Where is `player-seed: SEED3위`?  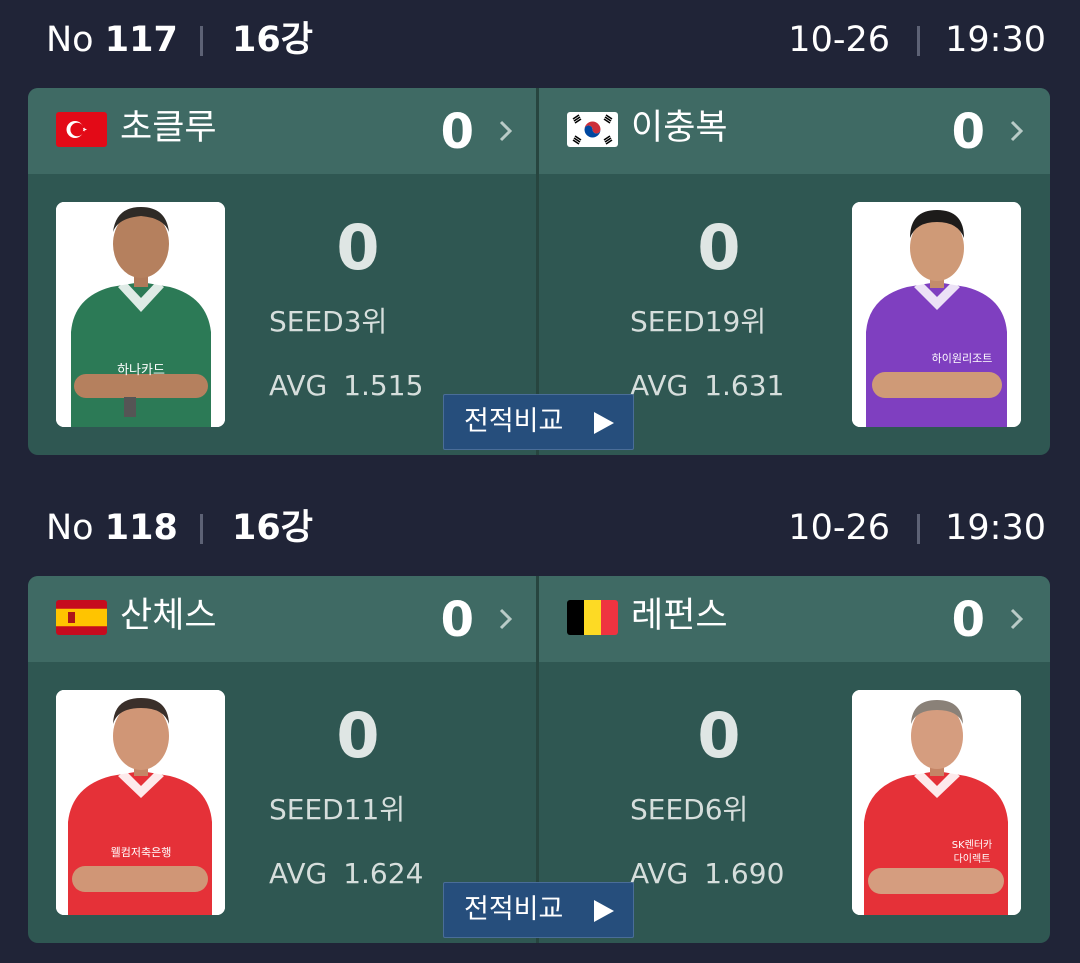 player-seed: SEED3위 is located at coordinates (328, 321).